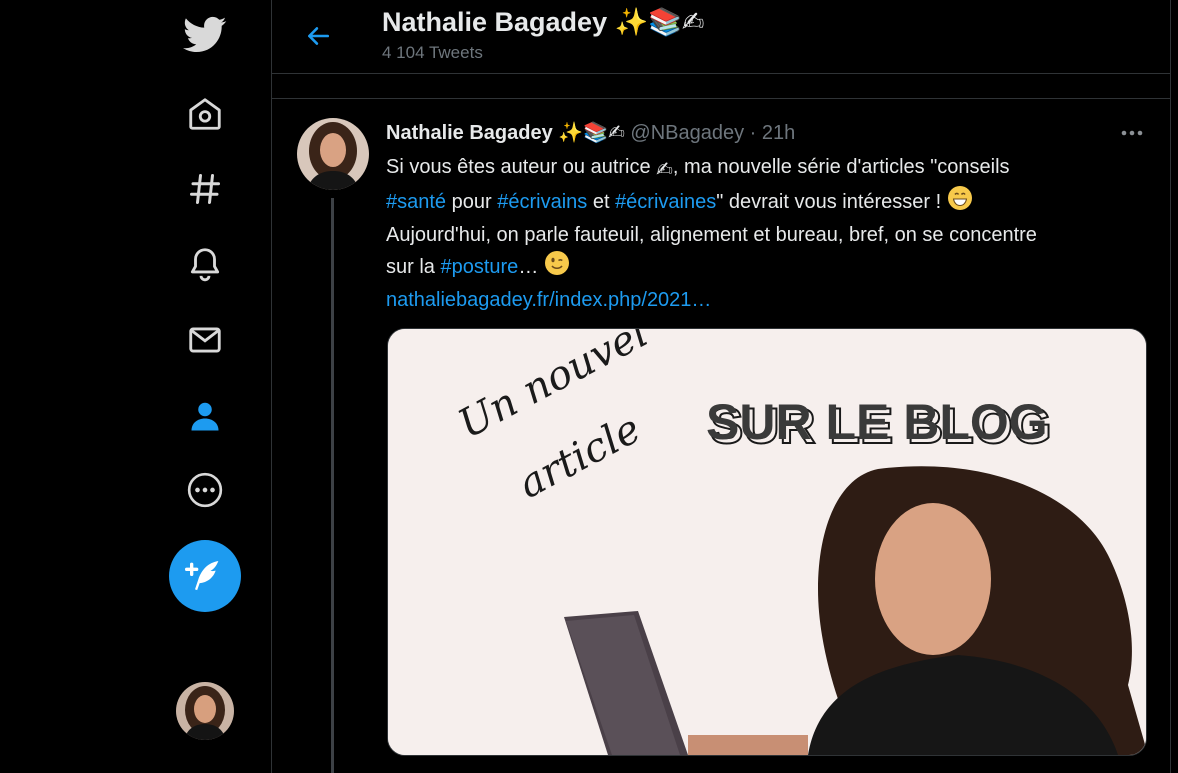  I want to click on page-title: Nathalie Bagadey ✨📚✍, so click(543, 22).